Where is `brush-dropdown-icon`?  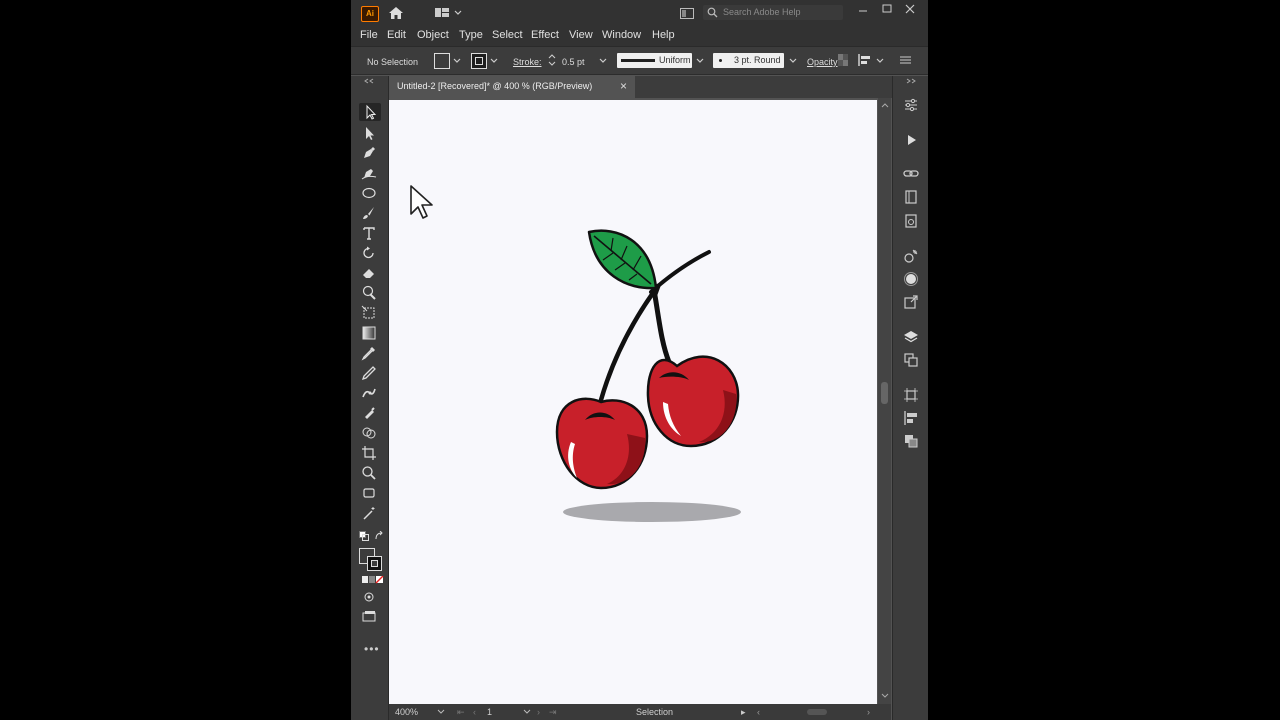
brush-dropdown-icon is located at coordinates (793, 61).